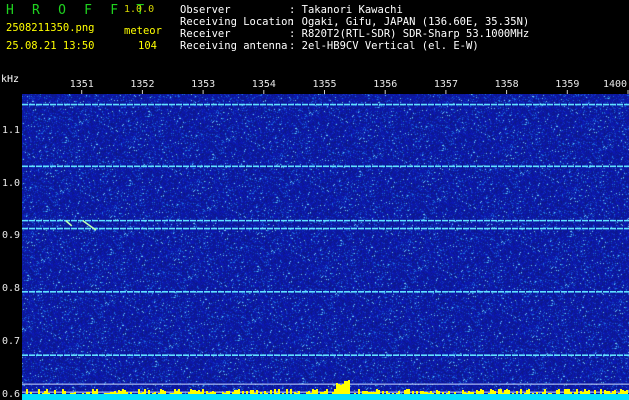  What do you see at coordinates (50, 28) in the screenshot?
I see `file-name: 2508211350.png` at bounding box center [50, 28].